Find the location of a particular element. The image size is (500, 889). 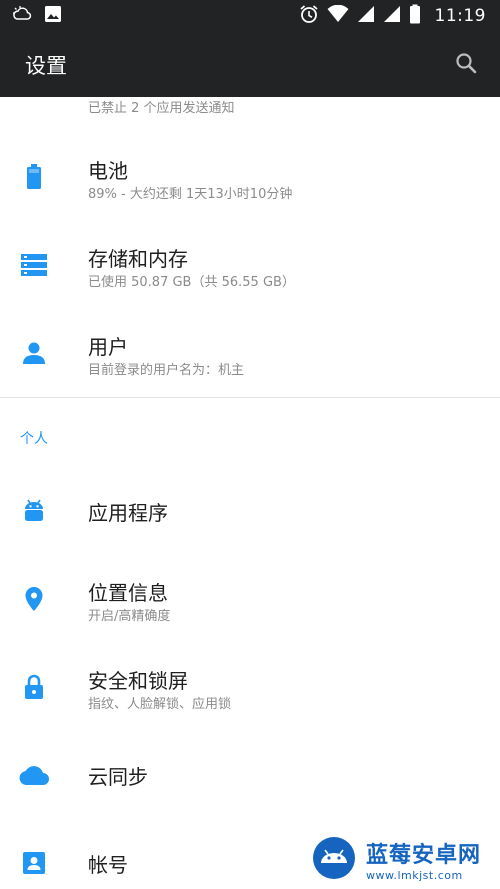

settings-item-title: 存储和内存 is located at coordinates (138, 259).